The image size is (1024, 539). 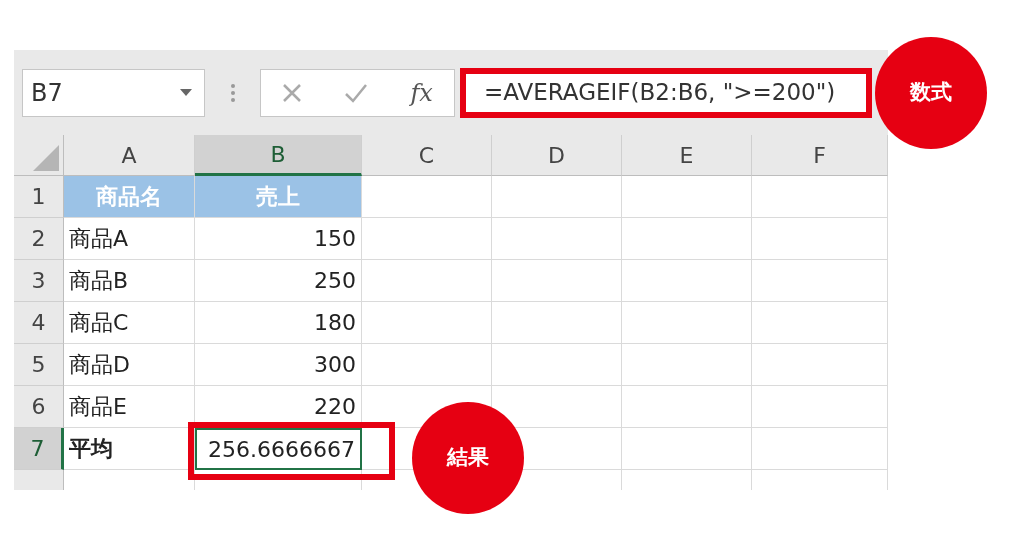 I want to click on function-button: fx, so click(x=421, y=92).